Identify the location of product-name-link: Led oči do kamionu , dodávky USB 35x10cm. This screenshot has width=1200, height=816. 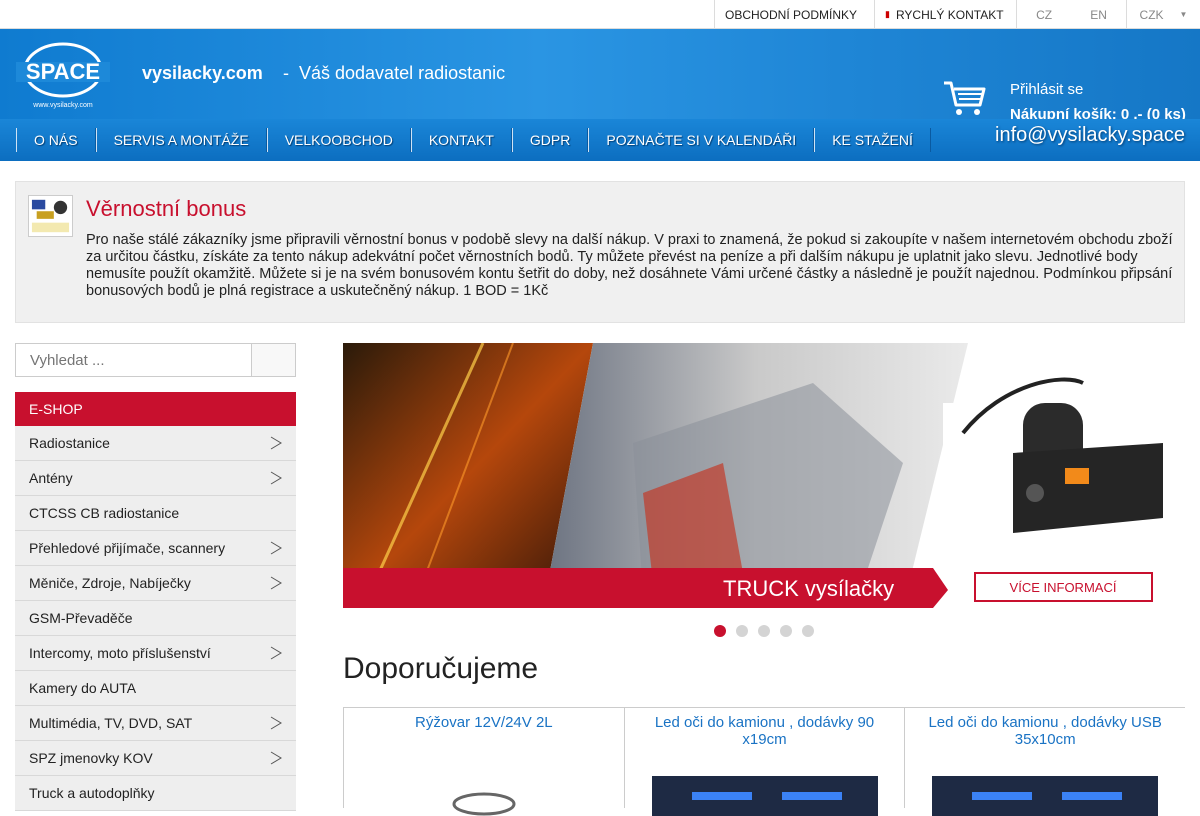
(1045, 728).